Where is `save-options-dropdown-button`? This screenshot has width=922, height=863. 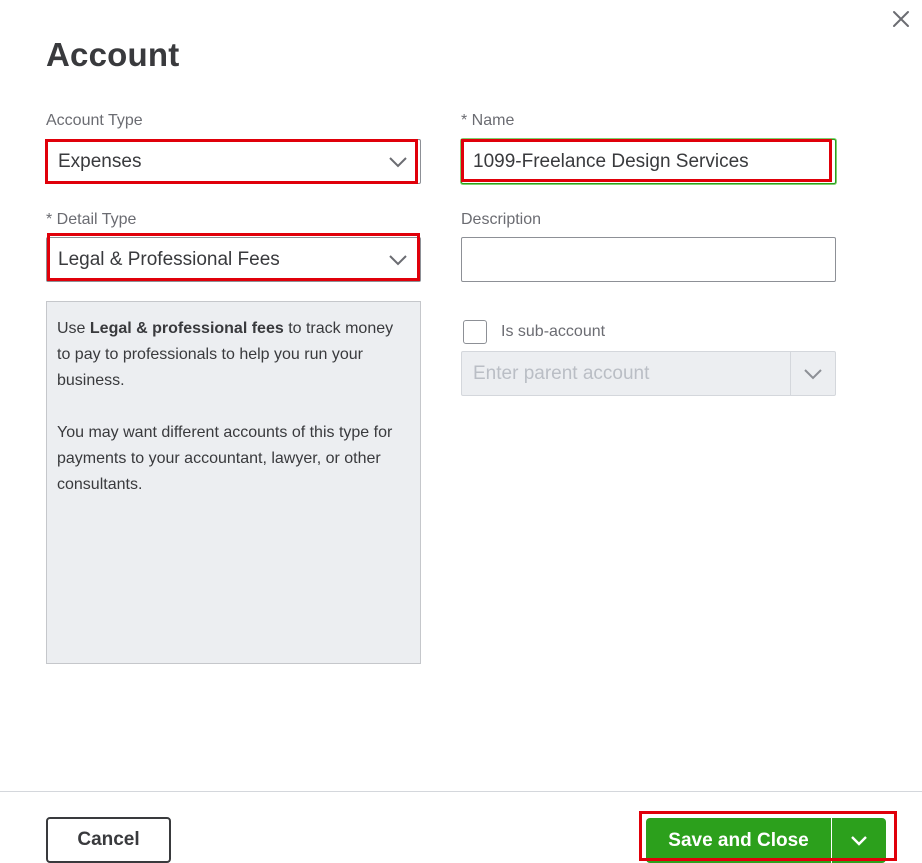
save-options-dropdown-button is located at coordinates (859, 840).